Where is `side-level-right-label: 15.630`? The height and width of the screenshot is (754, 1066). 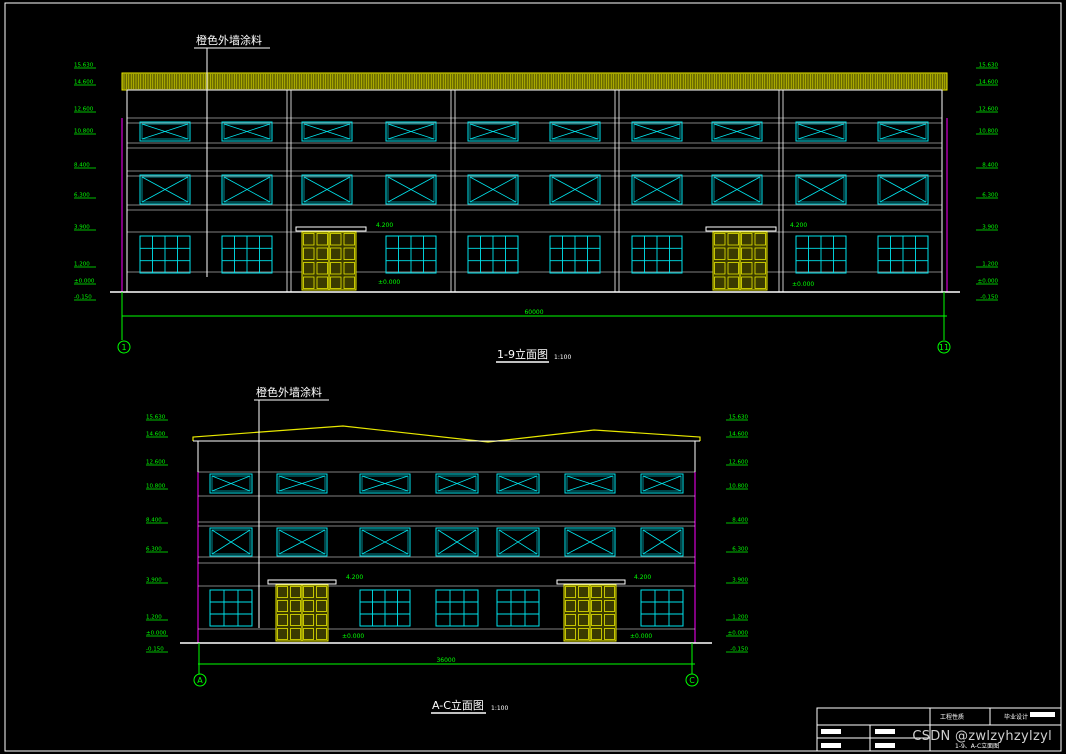
side-level-right-label: 15.630 is located at coordinates (739, 418).